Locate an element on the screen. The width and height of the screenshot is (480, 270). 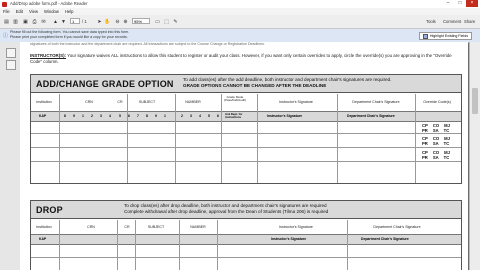
share-button: Share is located at coordinates (469, 21).